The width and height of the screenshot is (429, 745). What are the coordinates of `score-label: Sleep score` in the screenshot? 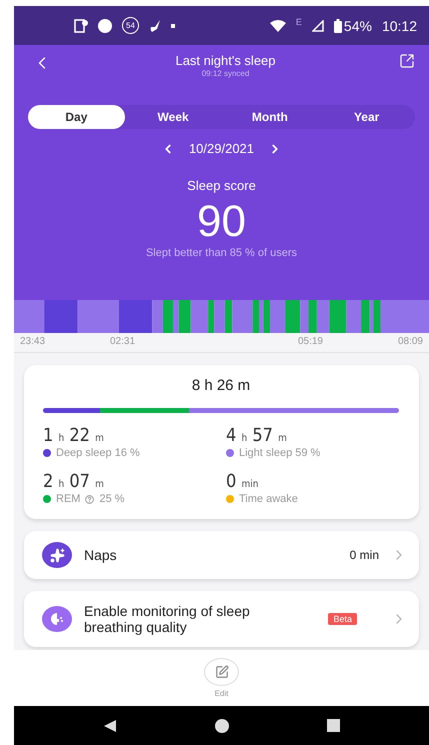 It's located at (221, 185).